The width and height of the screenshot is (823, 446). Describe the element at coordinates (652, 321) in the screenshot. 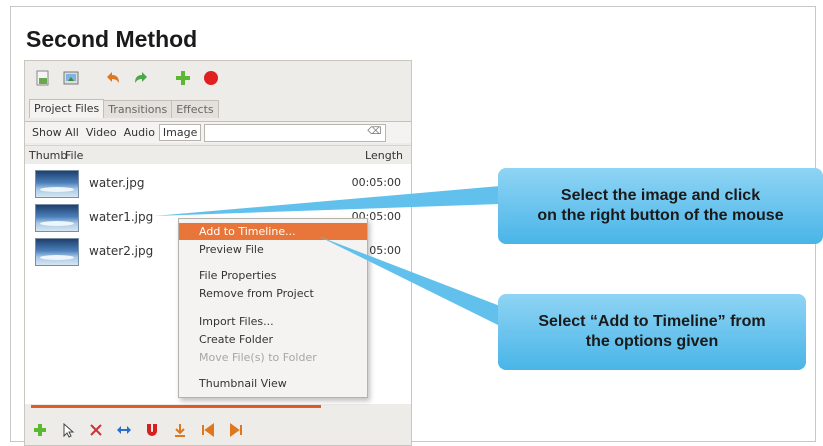

I see `callout-2-line-1: Select “Add to Timeline” from` at that location.